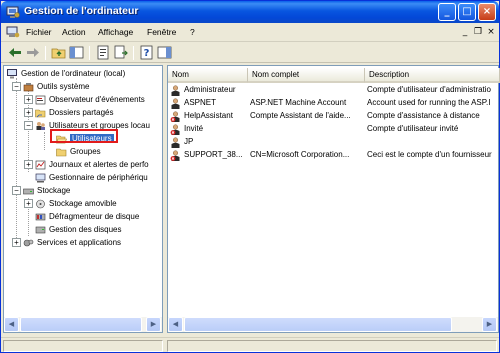 This screenshot has width=500, height=353. I want to click on tree-perf-logs: + Journaux et alertes de perfo, so click(86, 165).